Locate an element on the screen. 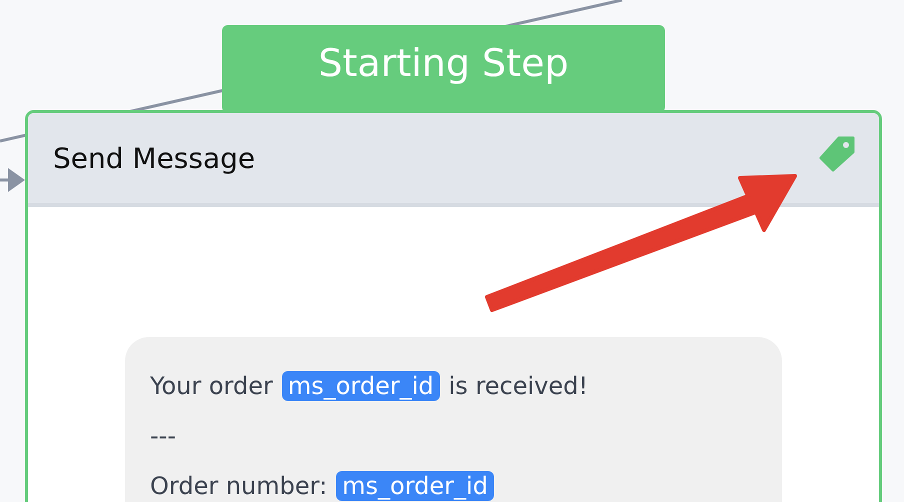  connector-arrow is located at coordinates (12, 180).